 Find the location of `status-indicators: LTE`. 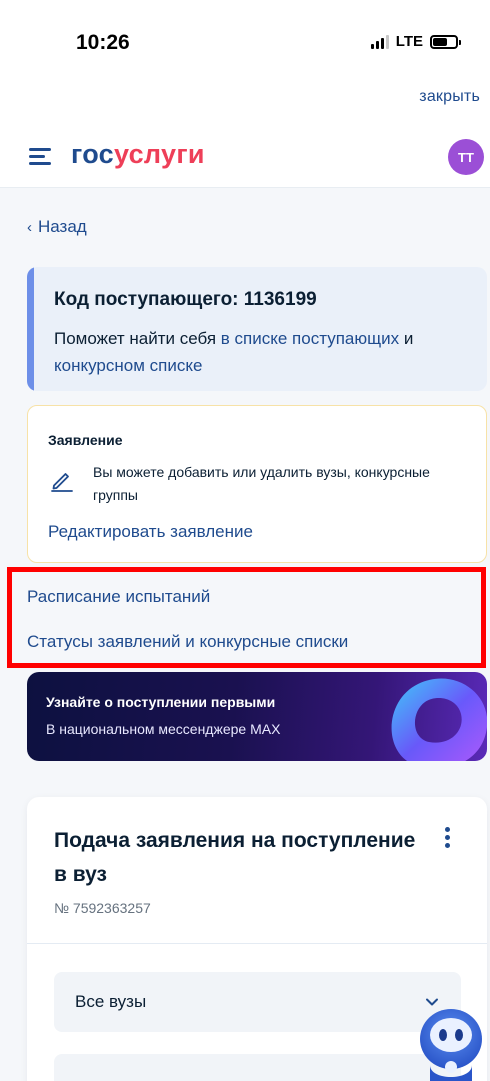

status-indicators: LTE is located at coordinates (415, 41).